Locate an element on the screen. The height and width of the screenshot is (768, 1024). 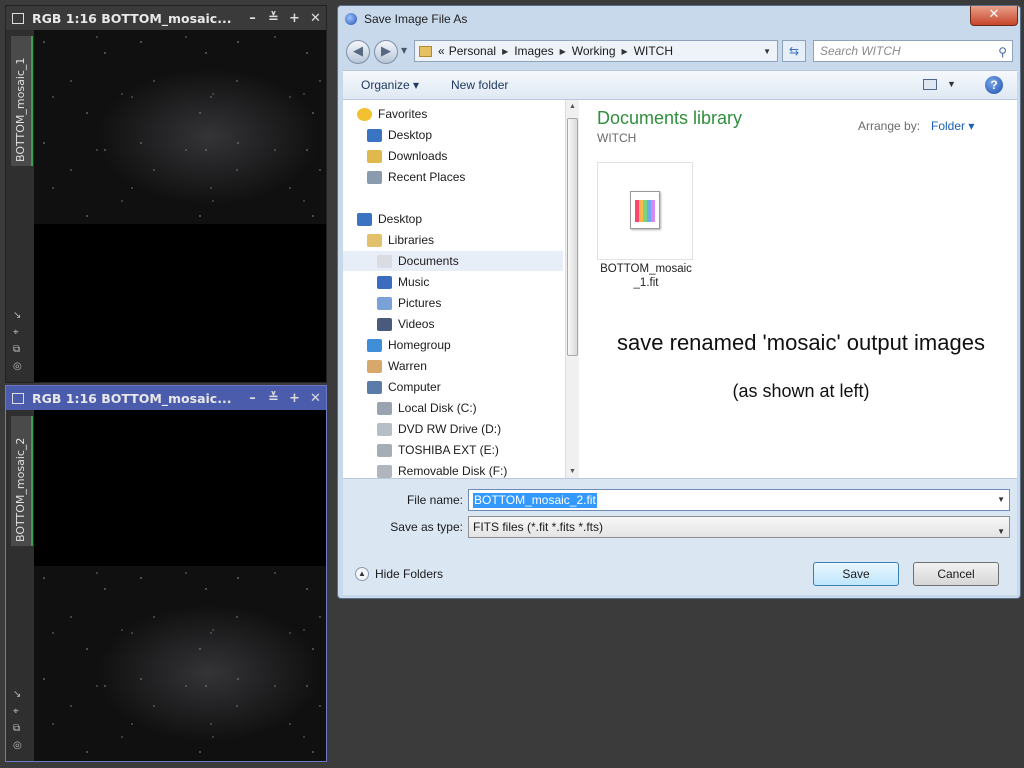
desktop-icon is located at coordinates (374, 136).